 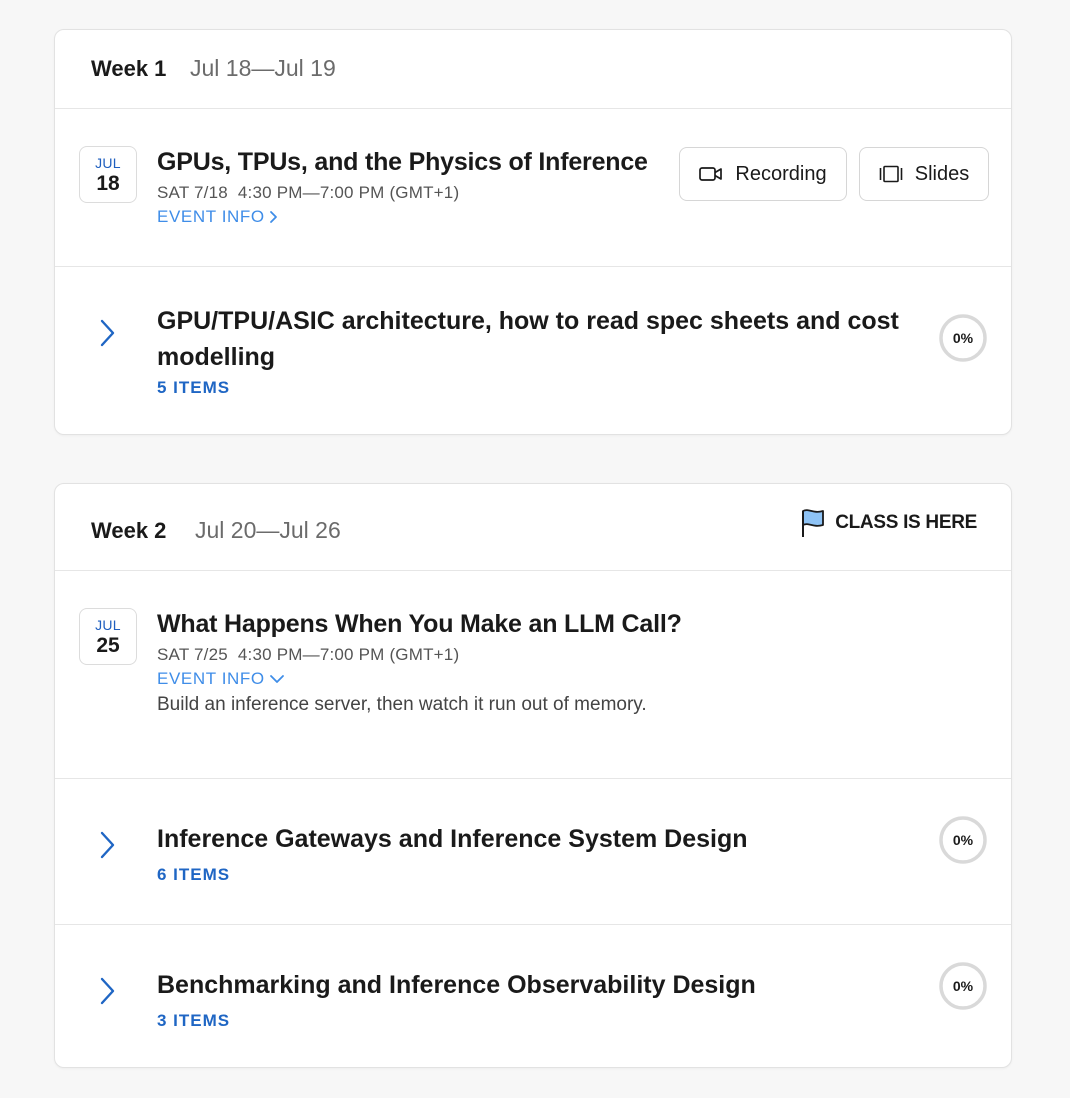 I want to click on module-item-count: 3 ITEMS, so click(x=194, y=1020).